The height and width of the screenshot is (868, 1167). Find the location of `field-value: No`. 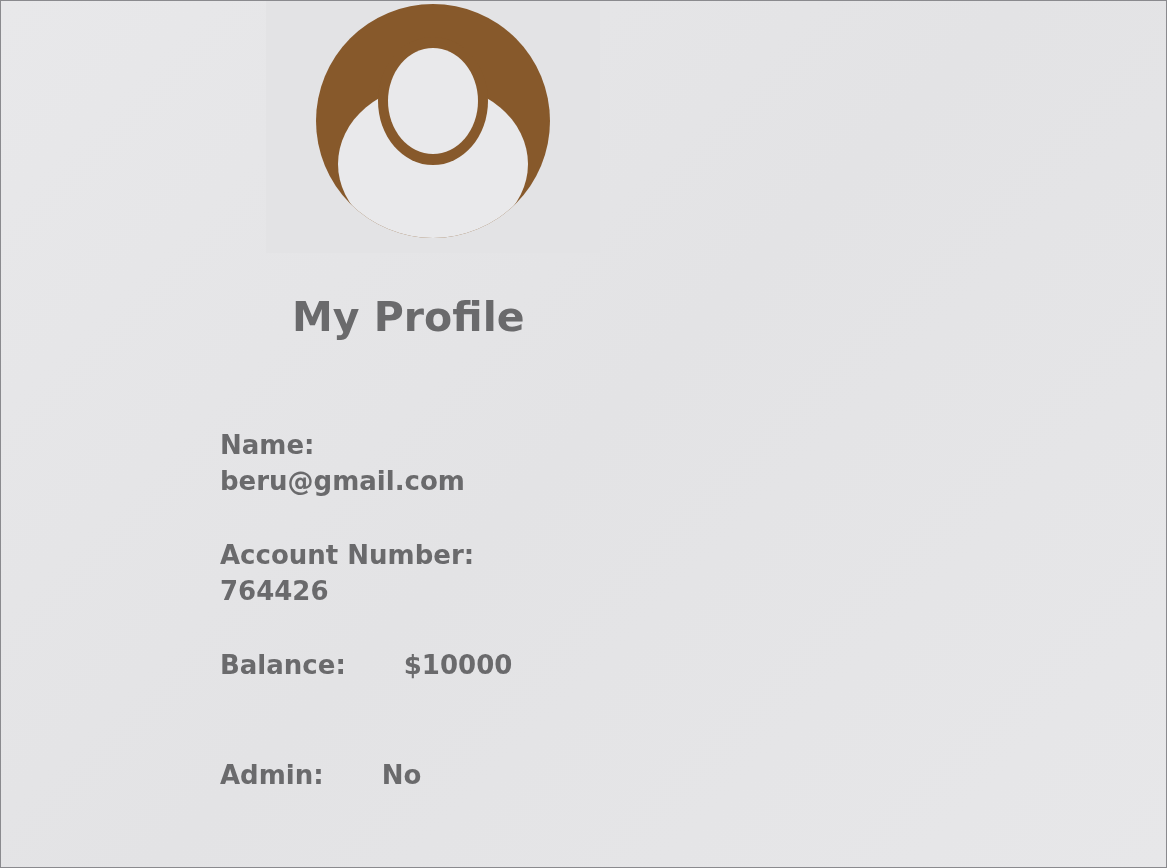

field-value: No is located at coordinates (401, 775).